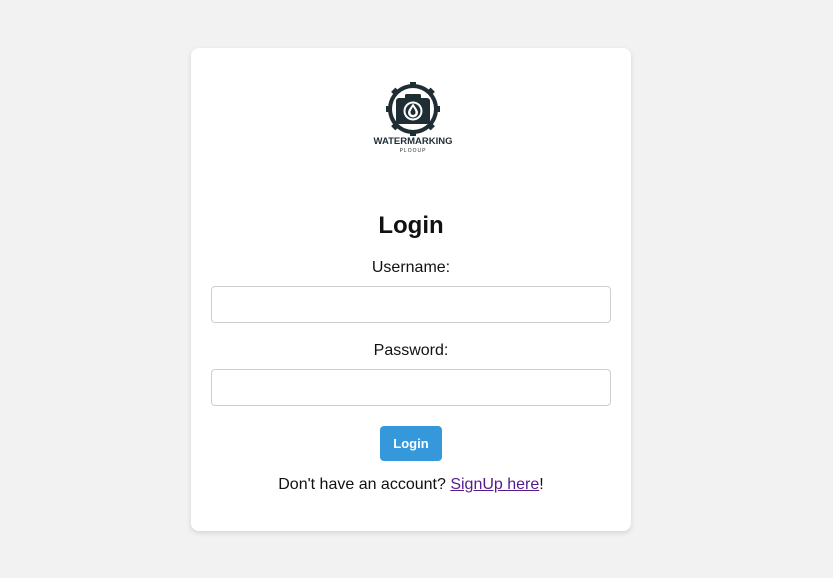 This screenshot has height=578, width=833. I want to click on password-label: Password:, so click(411, 350).